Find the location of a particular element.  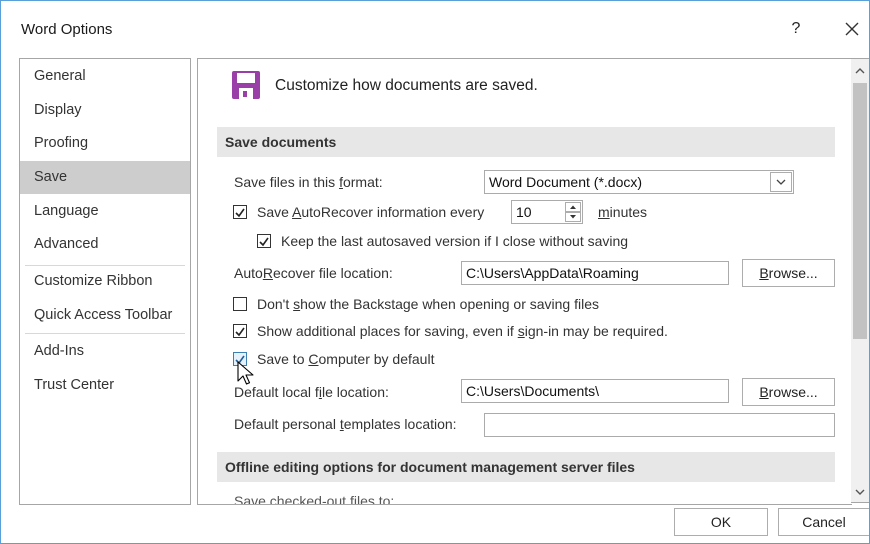

save-format-dropdown: Word Document (*.docx) is located at coordinates (639, 182).